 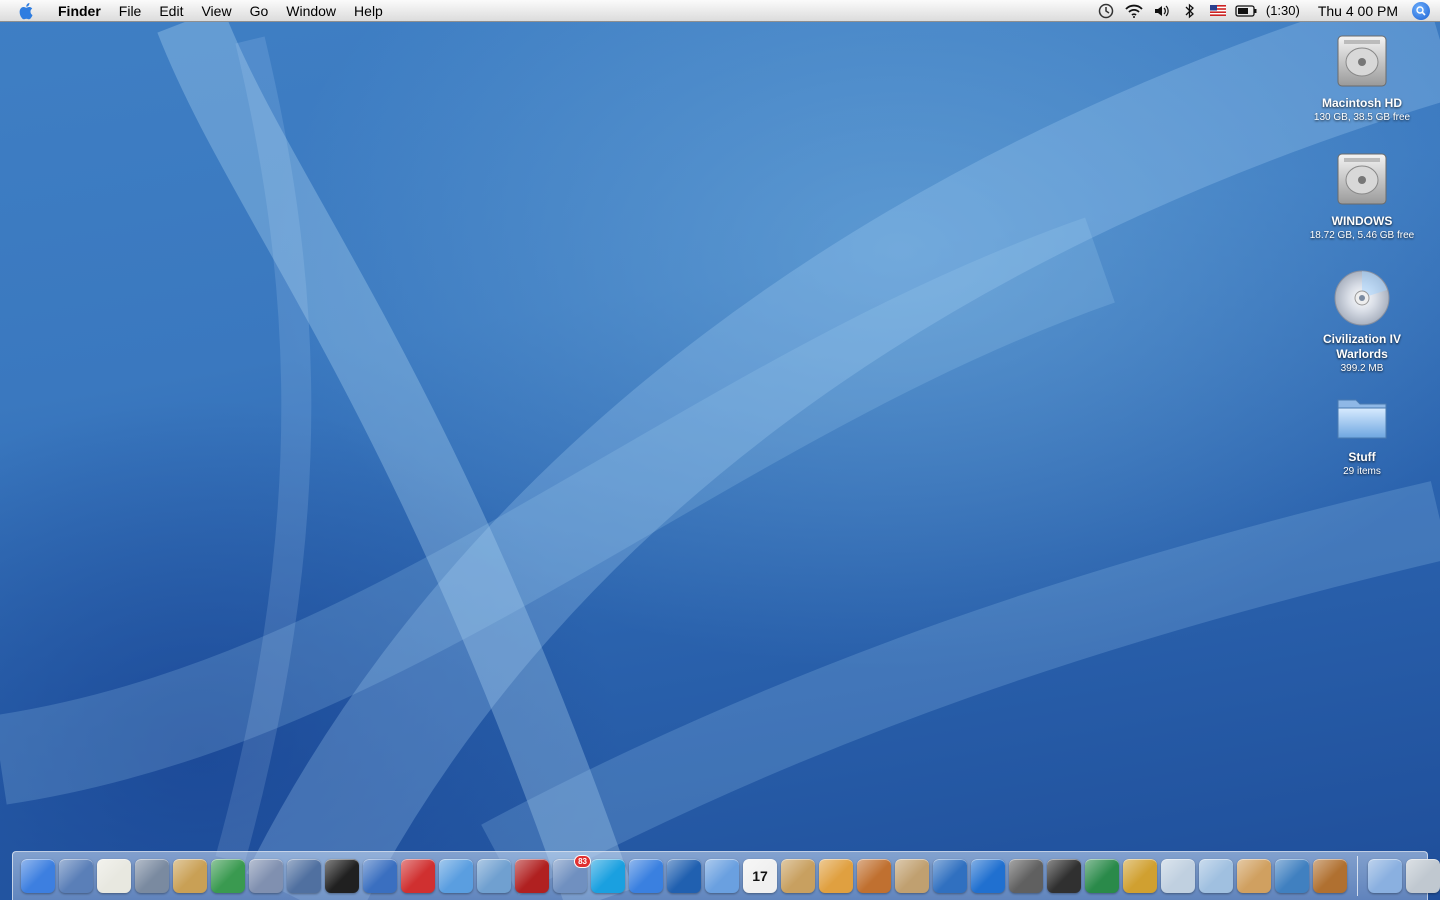 What do you see at coordinates (1218, 11) in the screenshot?
I see `us-flag-input-icon` at bounding box center [1218, 11].